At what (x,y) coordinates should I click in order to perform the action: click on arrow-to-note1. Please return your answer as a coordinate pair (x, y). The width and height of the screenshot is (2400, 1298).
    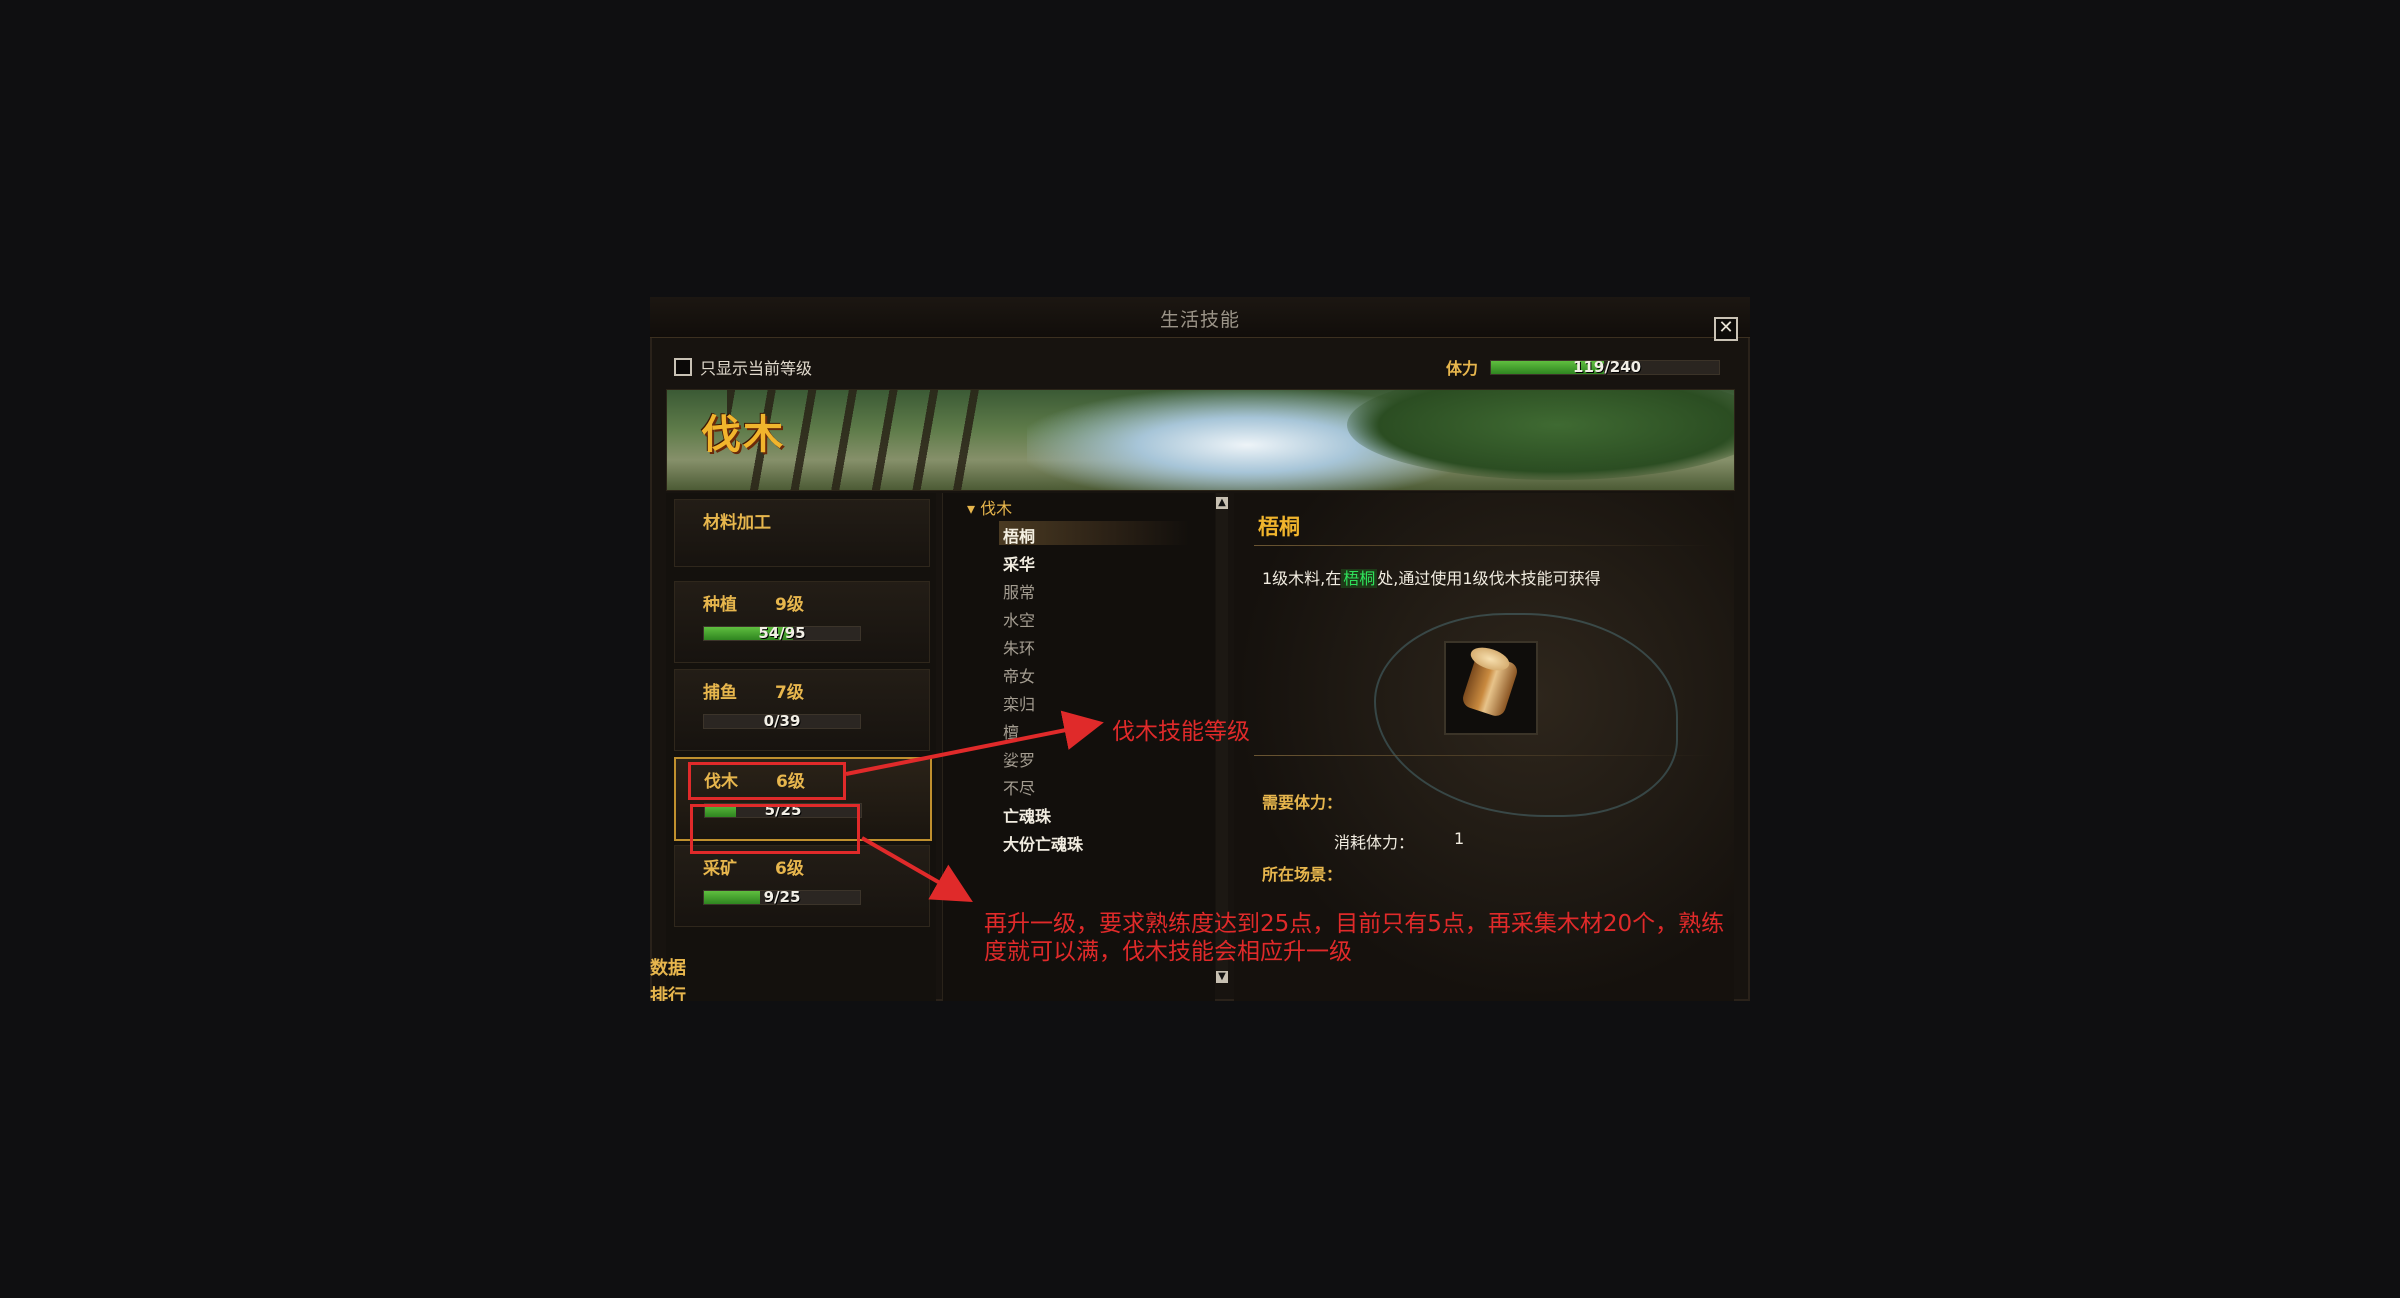
    Looking at the image, I should click on (974, 743).